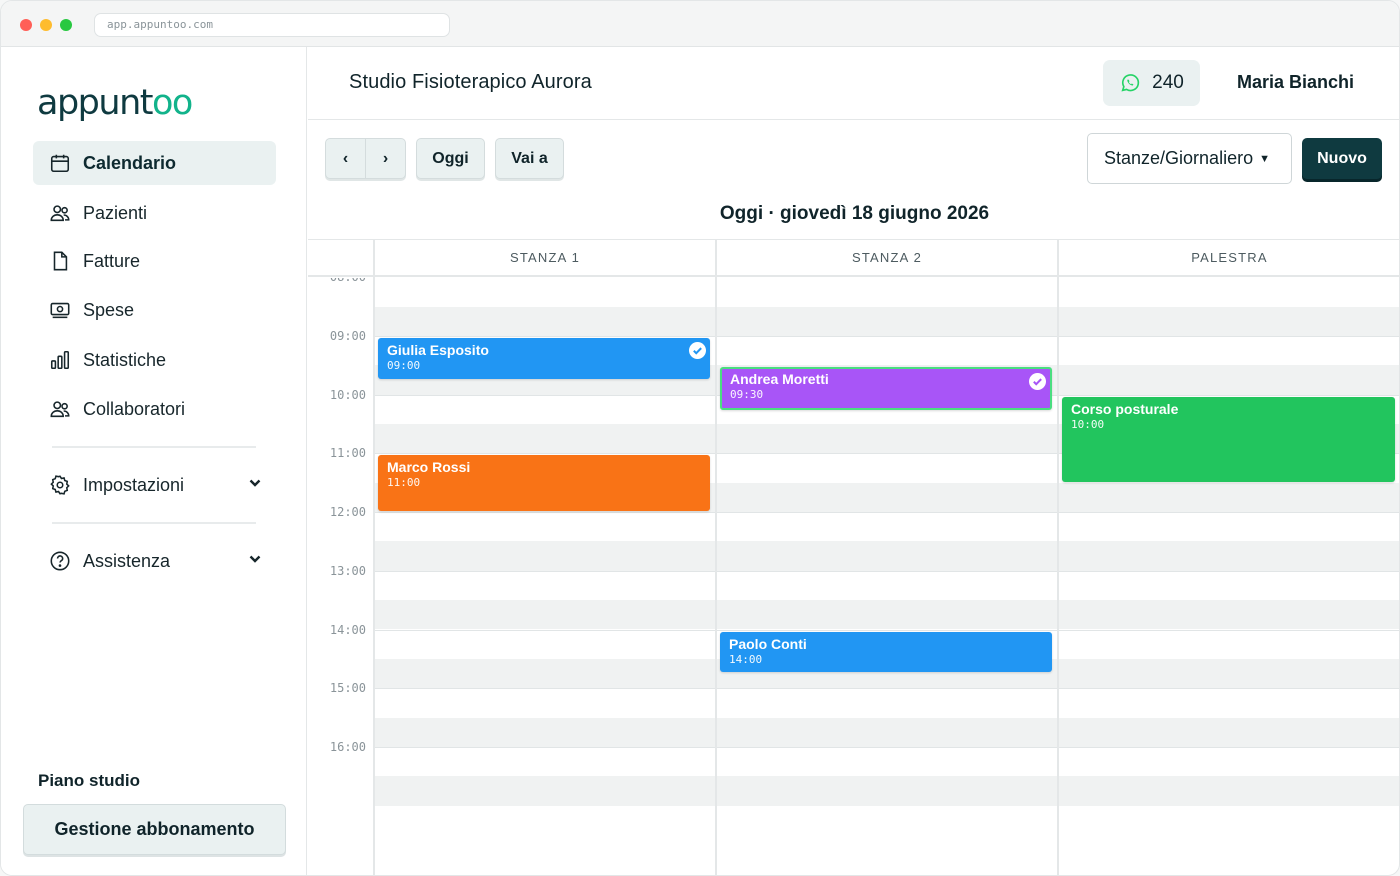  I want to click on next-day-button: ›, so click(385, 158).